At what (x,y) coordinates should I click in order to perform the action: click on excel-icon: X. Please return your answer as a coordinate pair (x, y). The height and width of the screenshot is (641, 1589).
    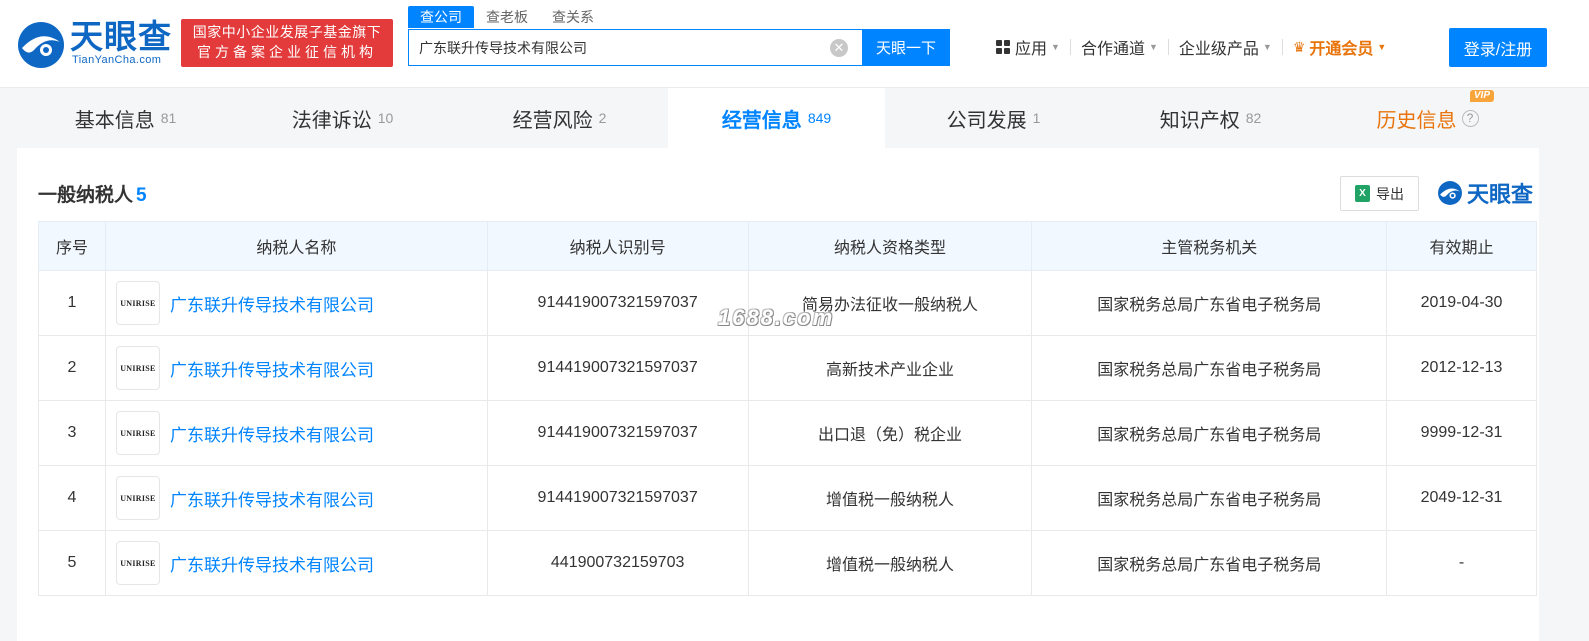
    Looking at the image, I should click on (1362, 193).